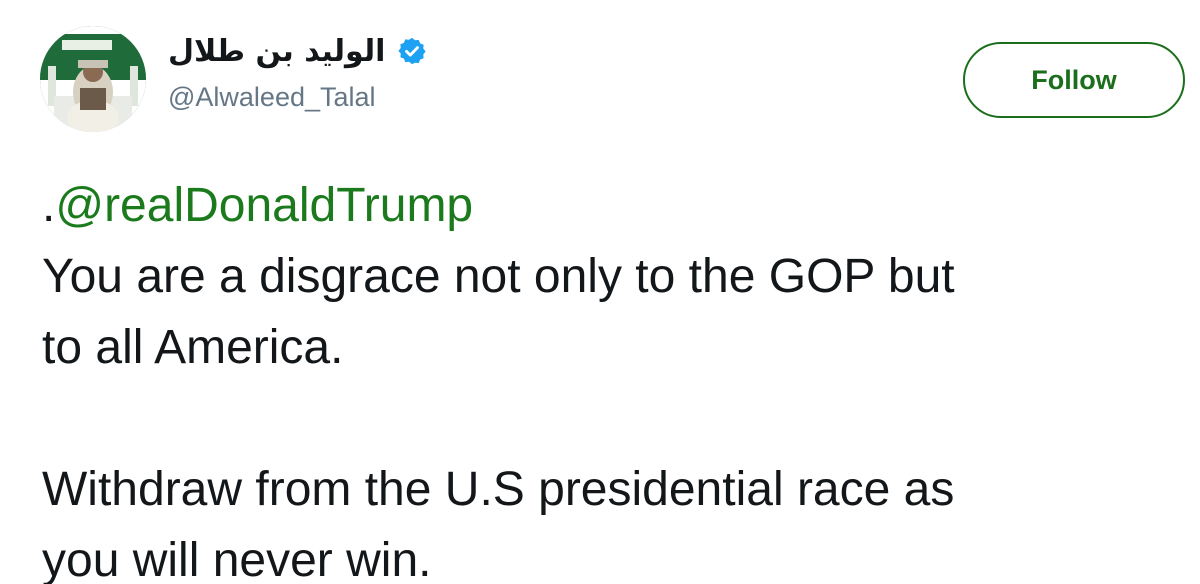 This screenshot has width=1200, height=584. I want to click on tweet-line: to all America., so click(193, 347).